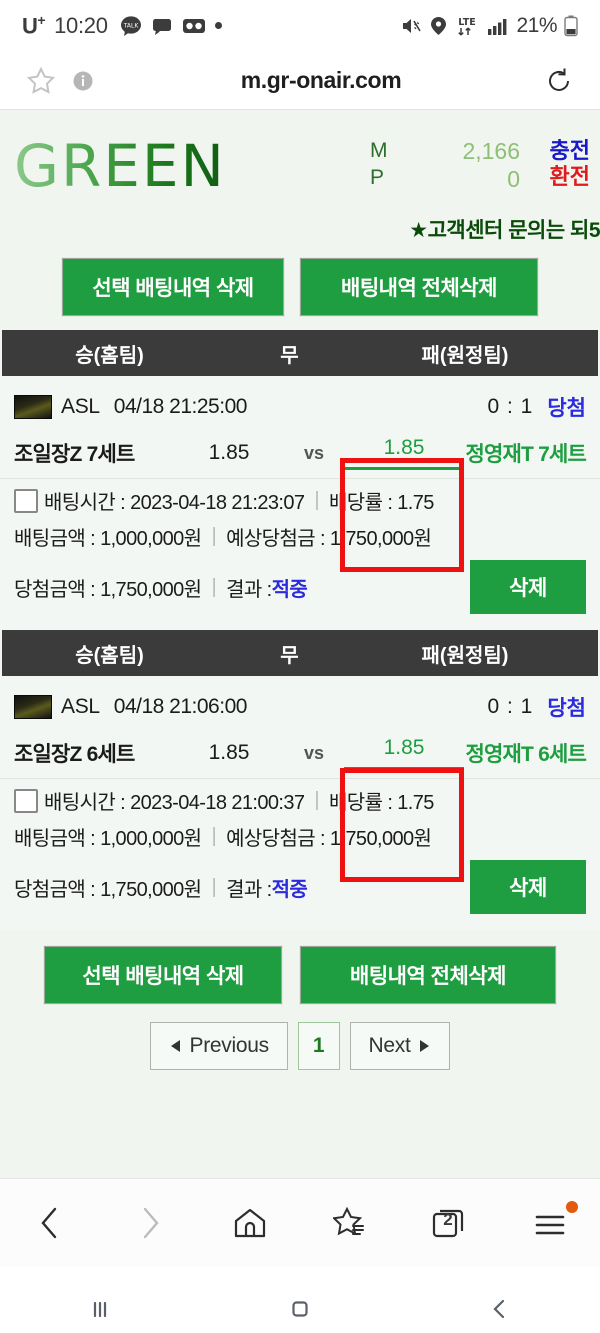  Describe the element at coordinates (377, 177) in the screenshot. I see `point-label: P` at that location.